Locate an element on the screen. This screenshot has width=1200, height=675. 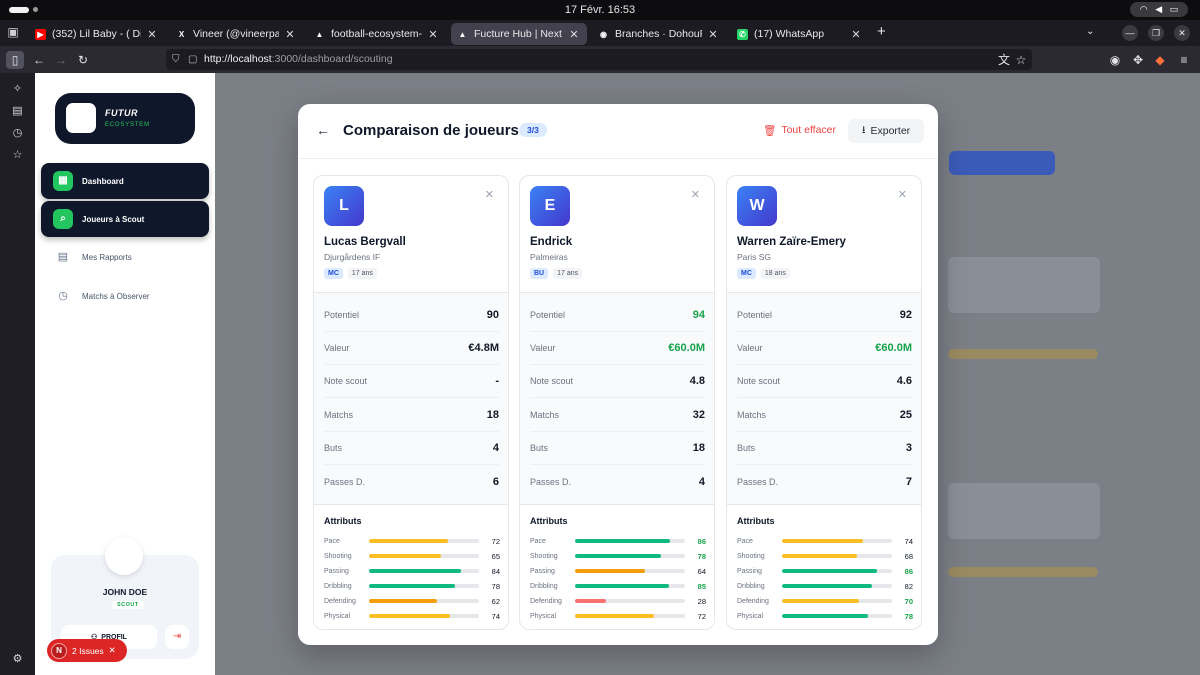
attributes-title: Attributs is located at coordinates (549, 521).